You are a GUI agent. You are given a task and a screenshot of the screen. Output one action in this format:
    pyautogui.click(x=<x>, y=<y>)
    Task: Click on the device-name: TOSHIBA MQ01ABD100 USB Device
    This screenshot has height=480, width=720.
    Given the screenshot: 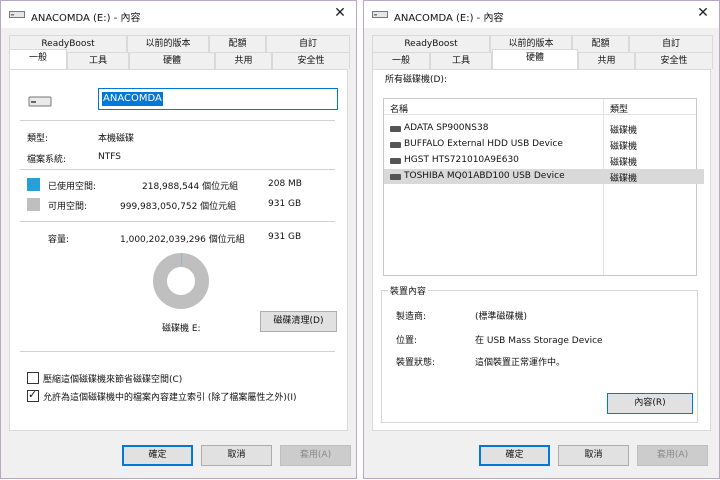 What is the action you would take?
    pyautogui.click(x=484, y=176)
    